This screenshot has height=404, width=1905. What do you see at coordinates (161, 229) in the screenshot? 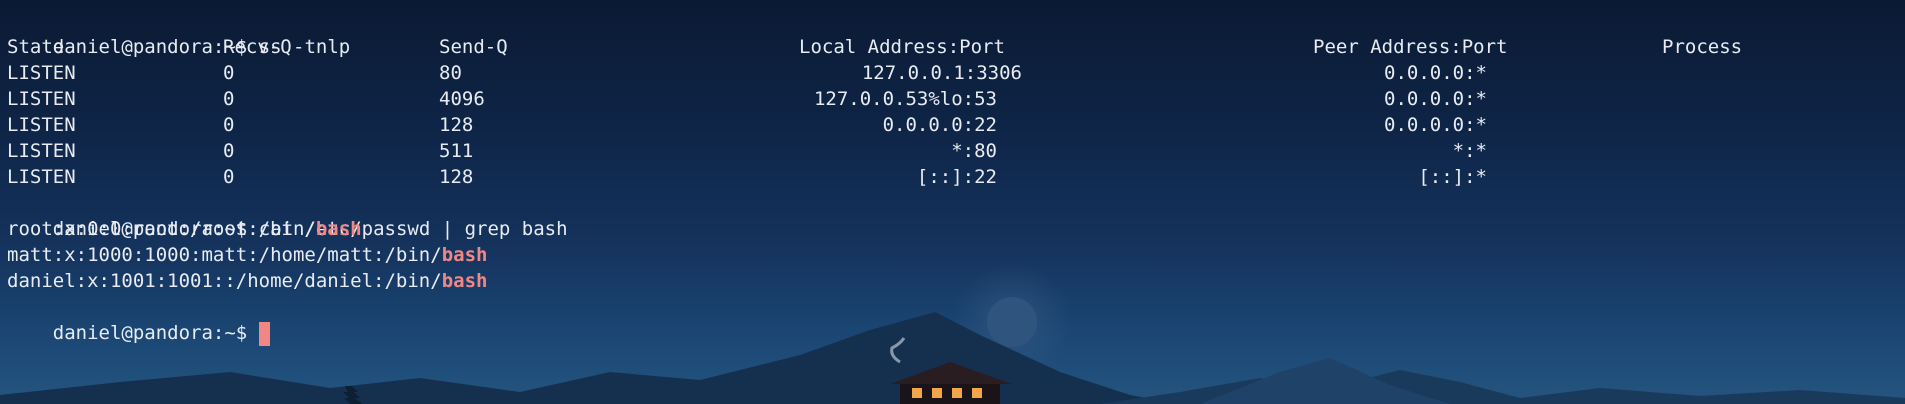
I see `passwd-entry: root:x:0:0:root:/root:/bin/` at bounding box center [161, 229].